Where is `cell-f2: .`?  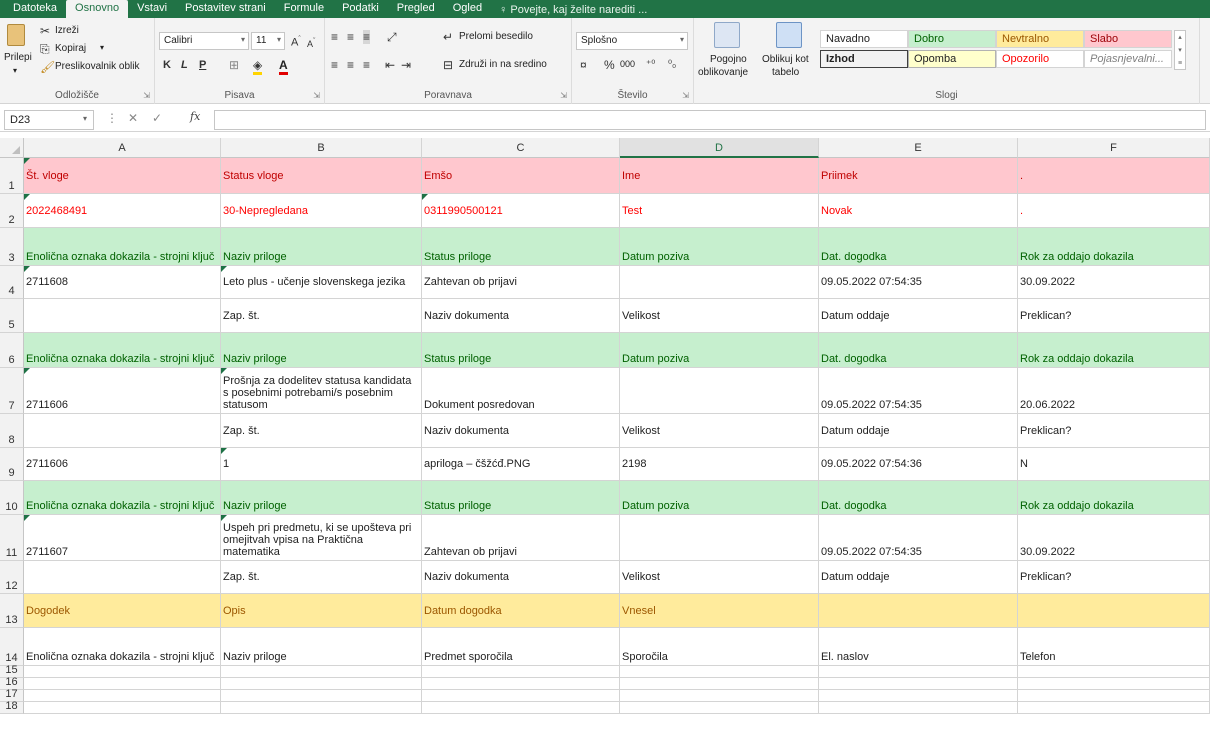 cell-f2: . is located at coordinates (1114, 211).